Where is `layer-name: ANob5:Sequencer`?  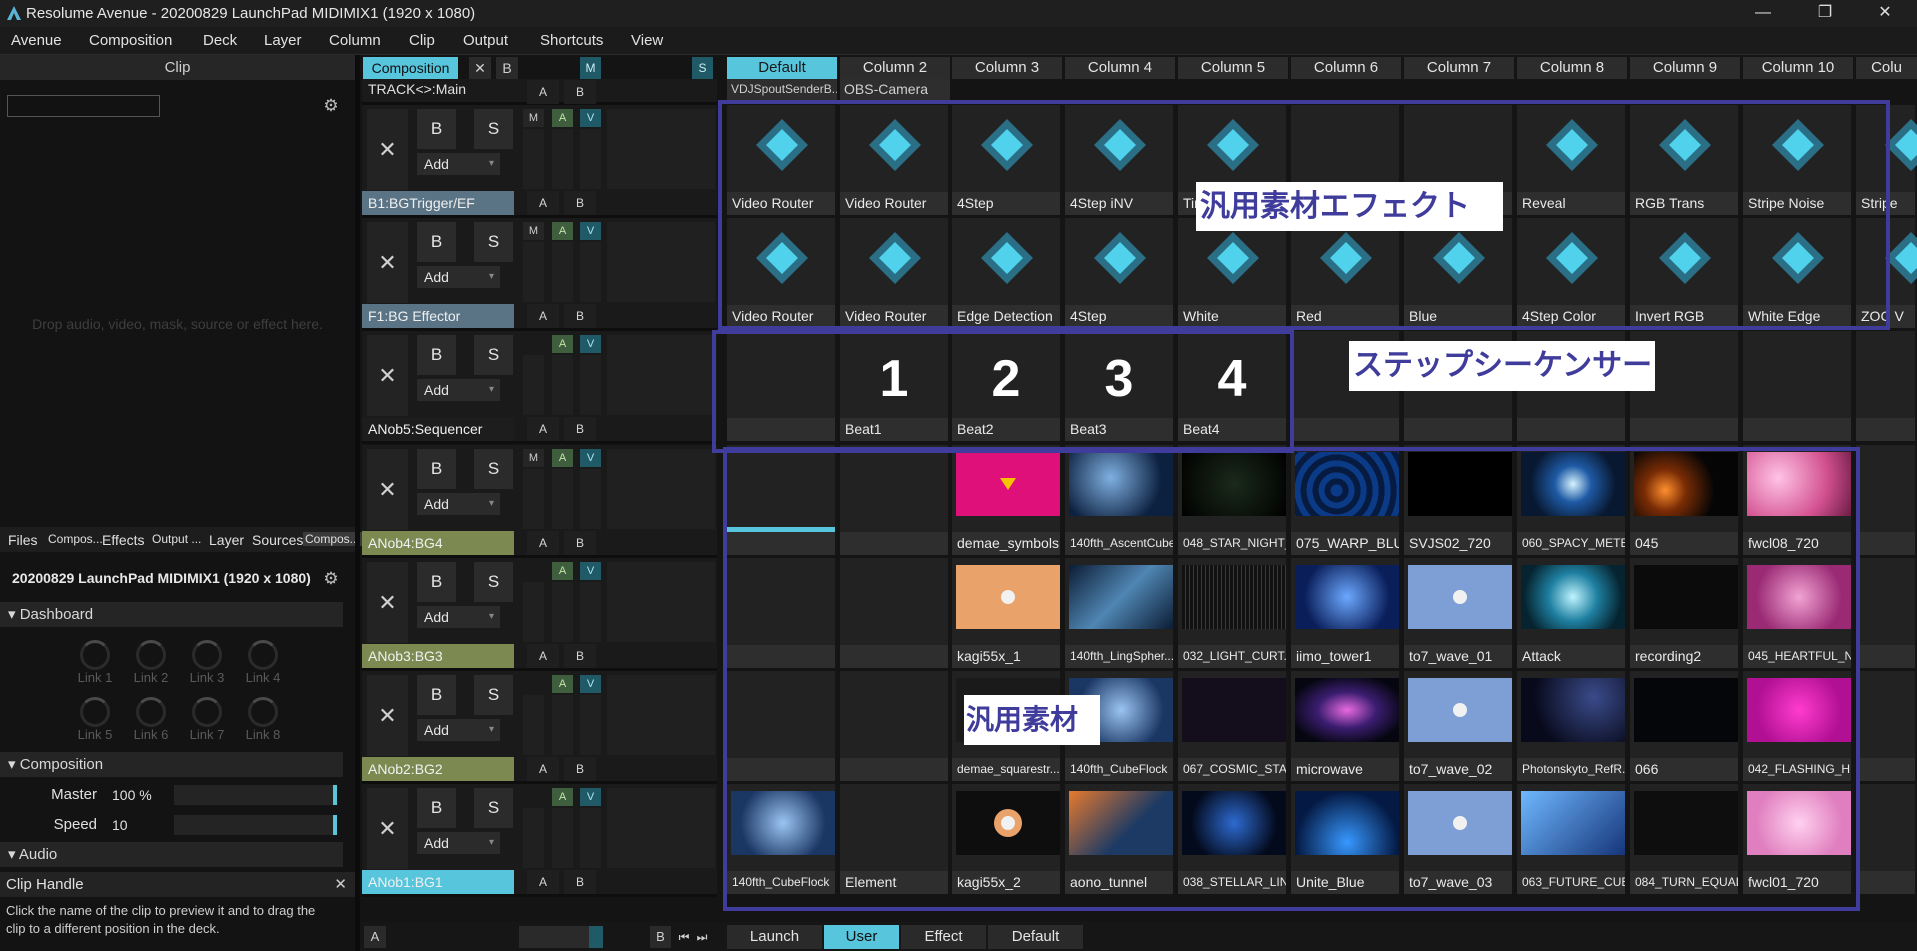 layer-name: ANob5:Sequencer is located at coordinates (438, 429).